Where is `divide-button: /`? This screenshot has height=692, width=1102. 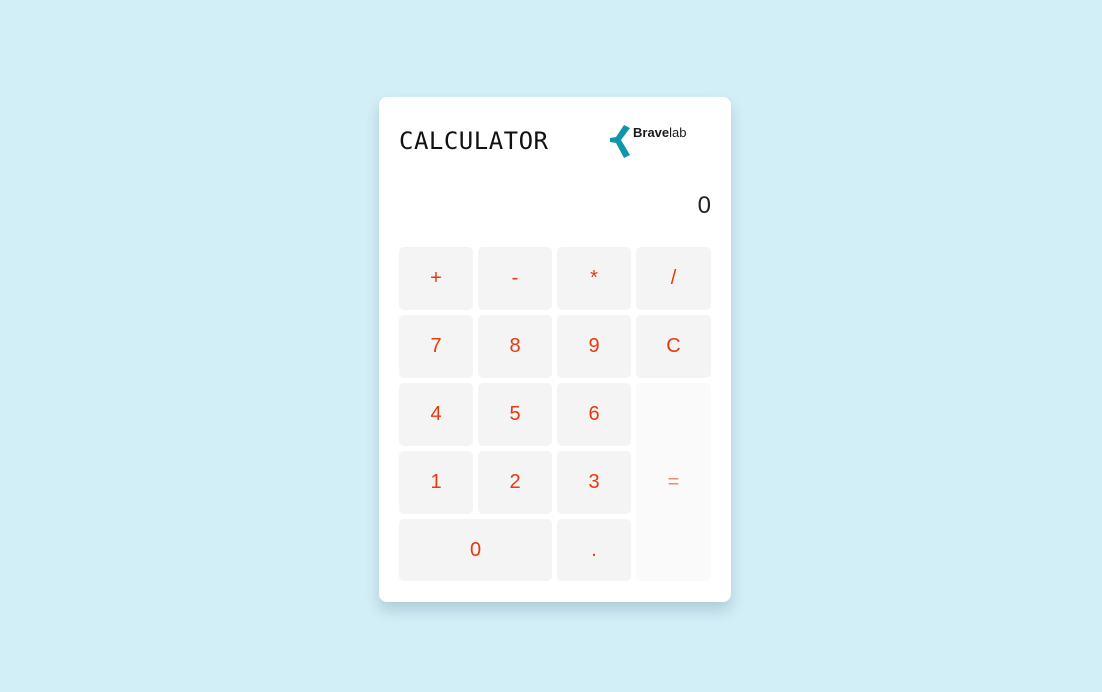 divide-button: / is located at coordinates (673, 278).